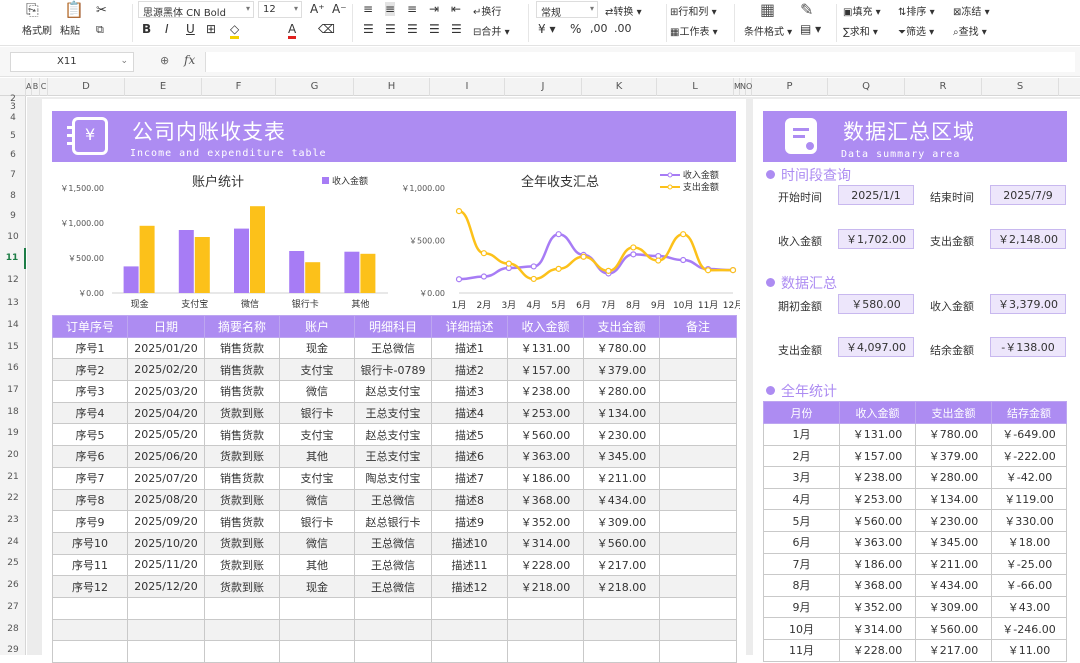  Describe the element at coordinates (694, 30) in the screenshot. I see `worksheet-button: ▦工作表 ▾` at that location.